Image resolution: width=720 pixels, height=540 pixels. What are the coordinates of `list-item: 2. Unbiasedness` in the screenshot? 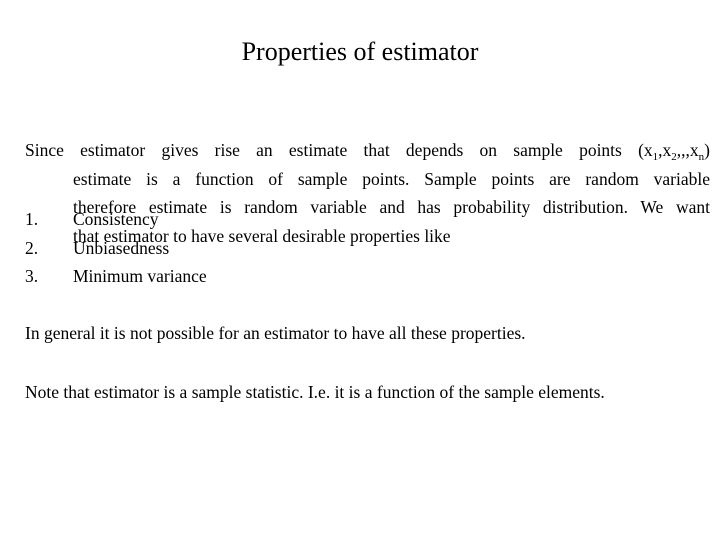 It's located at (116, 248).